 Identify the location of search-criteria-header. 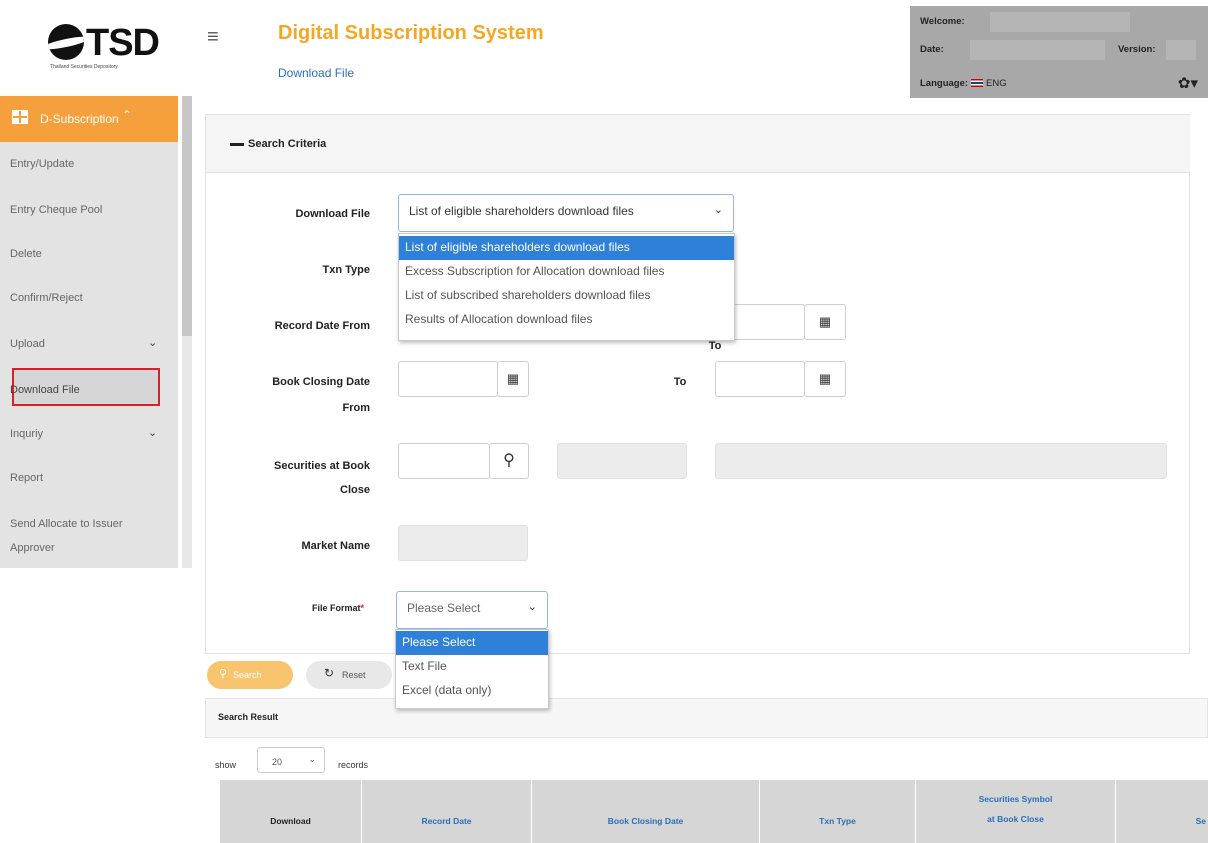
(698, 144).